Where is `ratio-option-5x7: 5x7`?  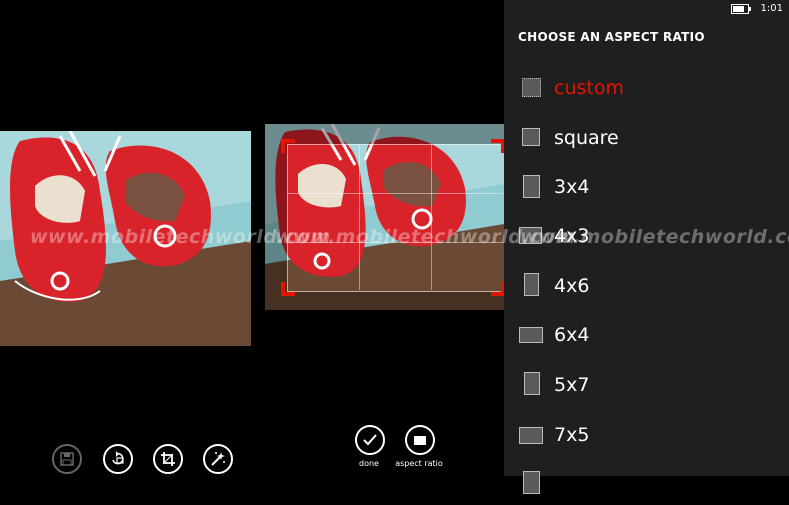
ratio-option-5x7: 5x7 is located at coordinates (646, 385).